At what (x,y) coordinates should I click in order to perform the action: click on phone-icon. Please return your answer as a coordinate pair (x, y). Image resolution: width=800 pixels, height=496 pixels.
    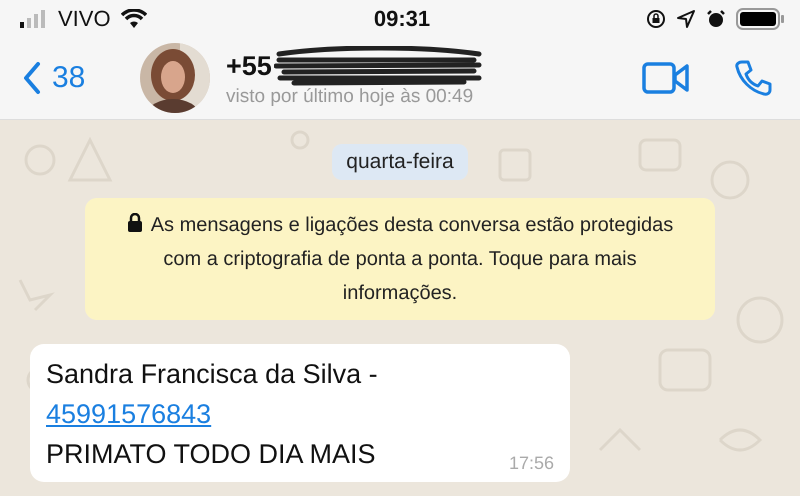
    Looking at the image, I should click on (753, 78).